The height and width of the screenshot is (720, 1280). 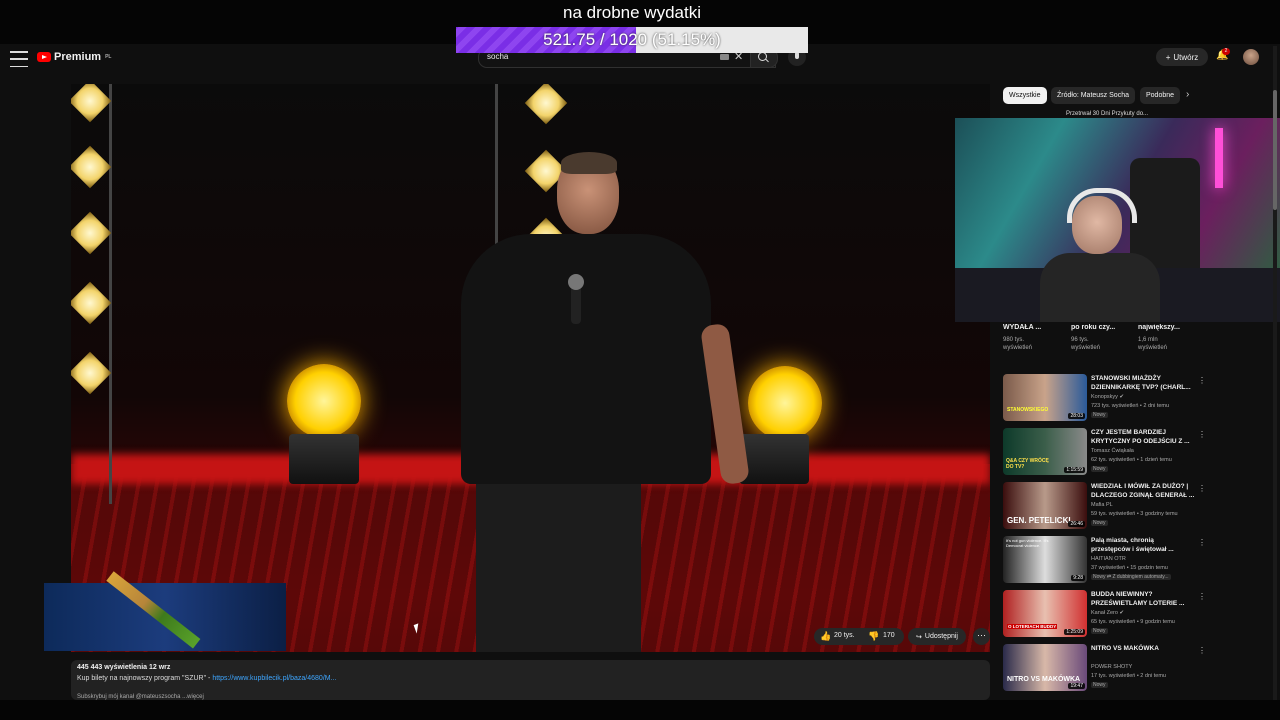 What do you see at coordinates (1044, 679) in the screenshot?
I see `thumbnail-caption: NITRO VS MAKÓWKA` at bounding box center [1044, 679].